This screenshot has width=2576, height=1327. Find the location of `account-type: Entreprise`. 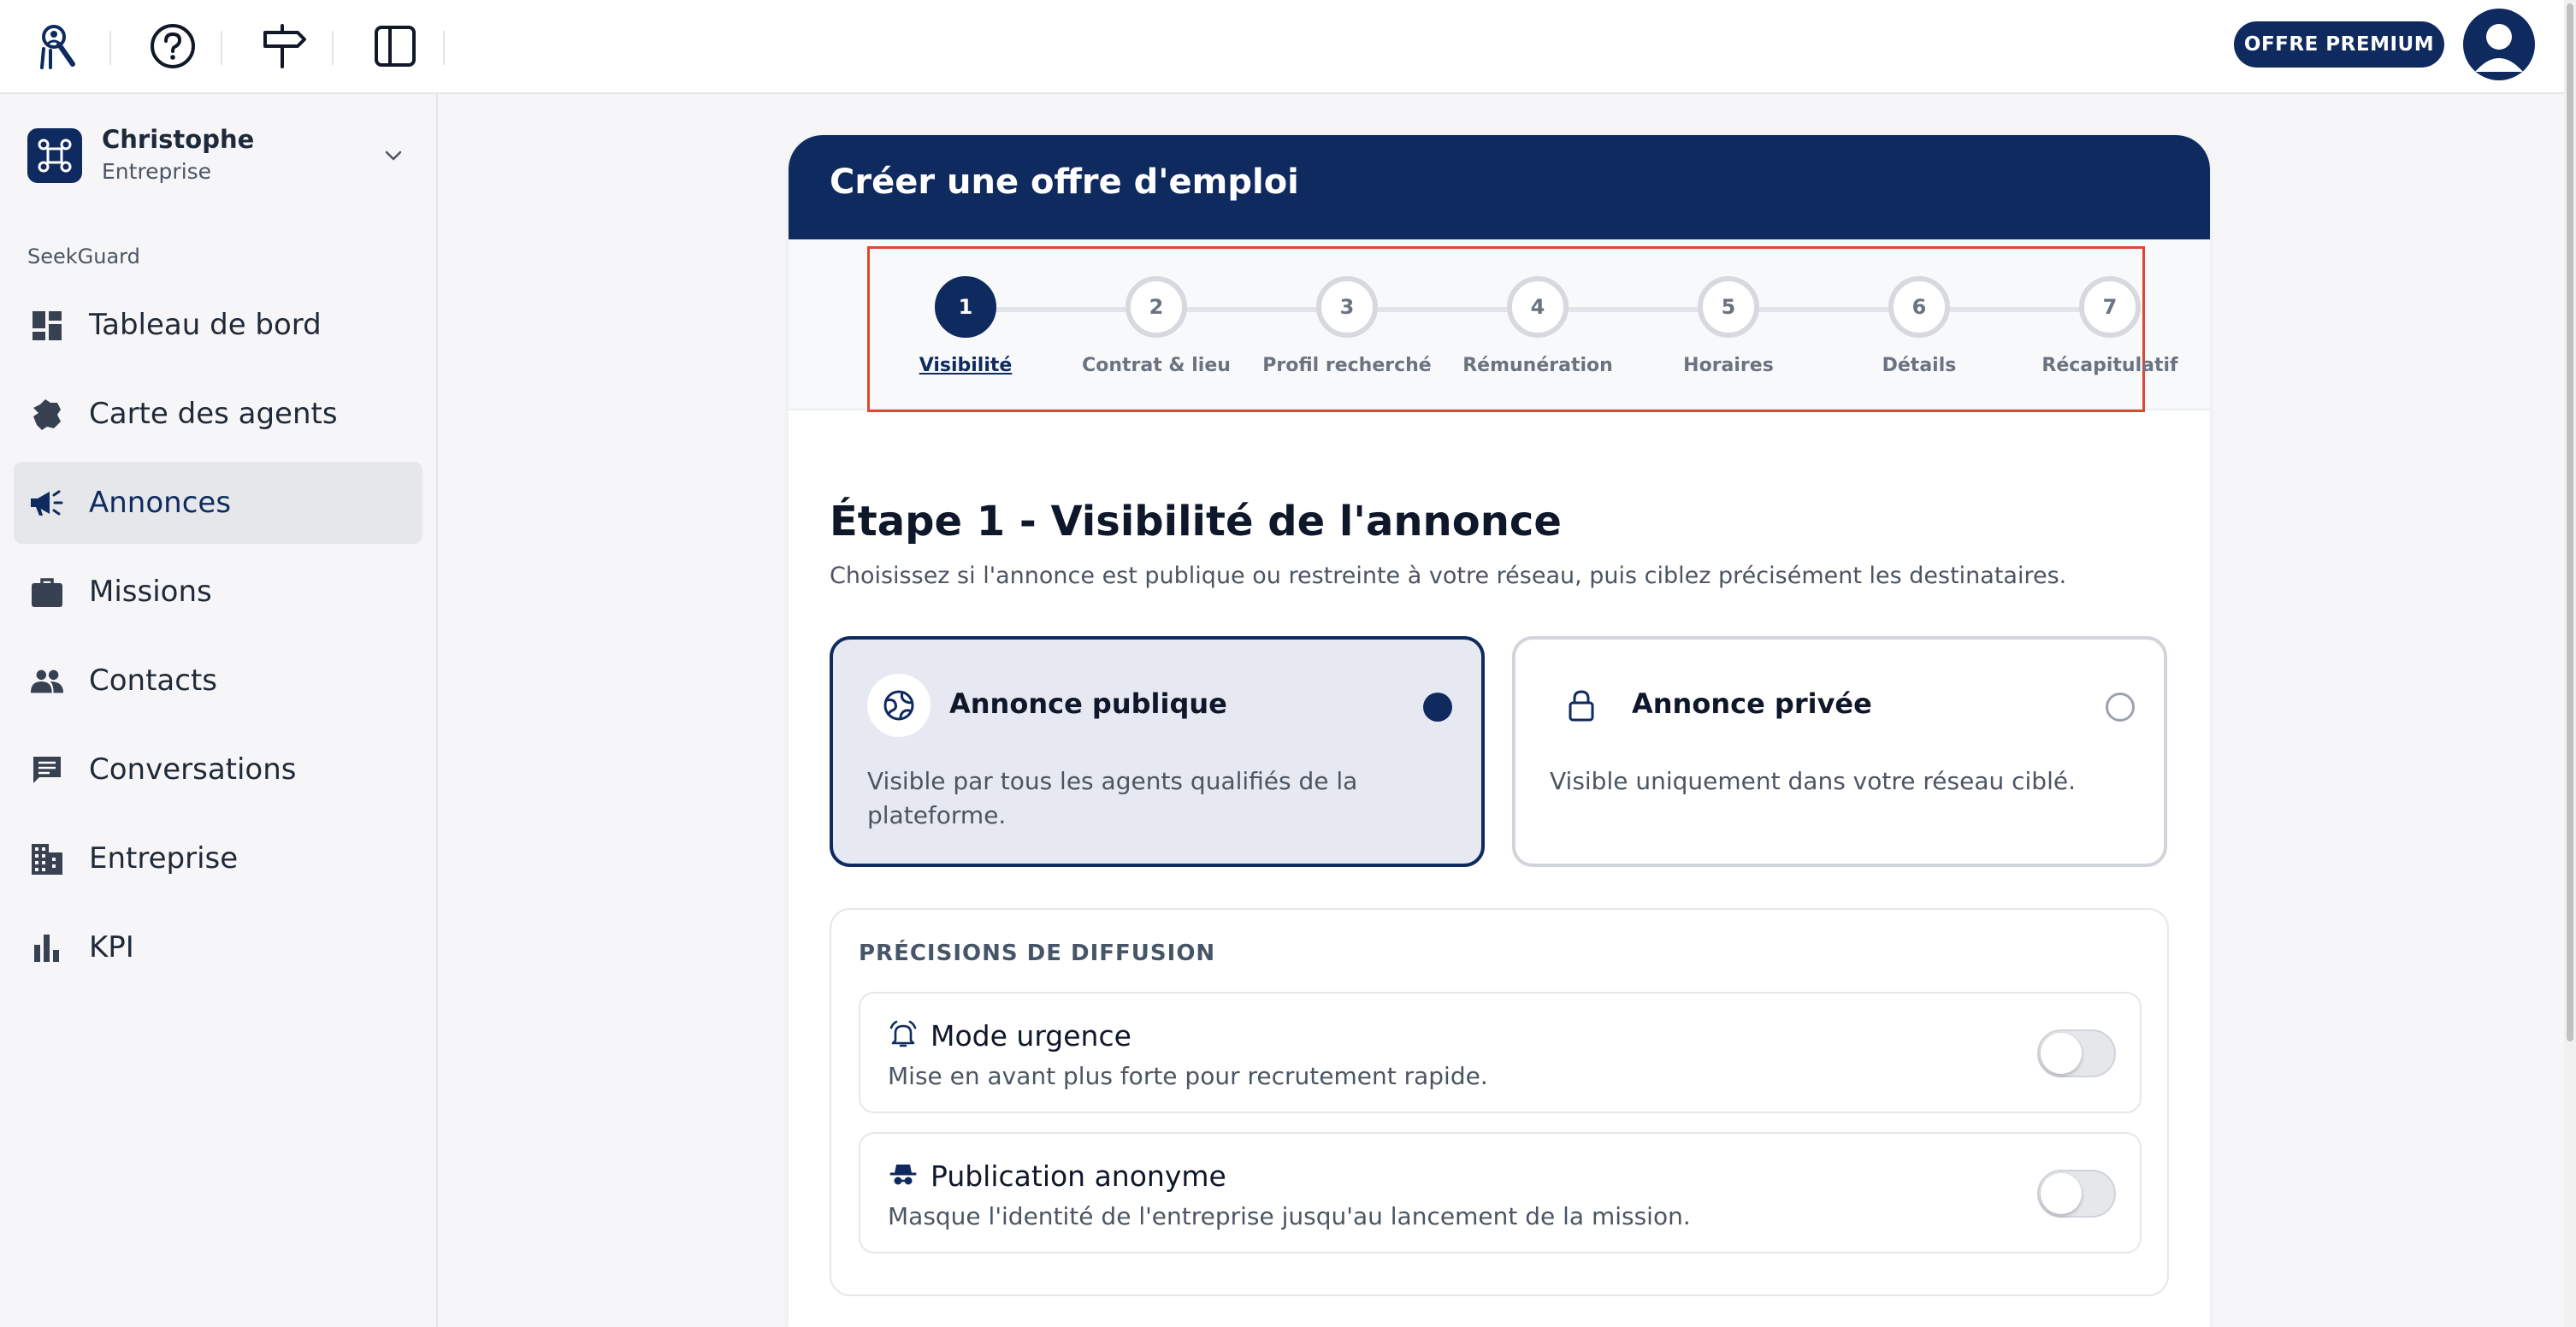

account-type: Entreprise is located at coordinates (157, 171).